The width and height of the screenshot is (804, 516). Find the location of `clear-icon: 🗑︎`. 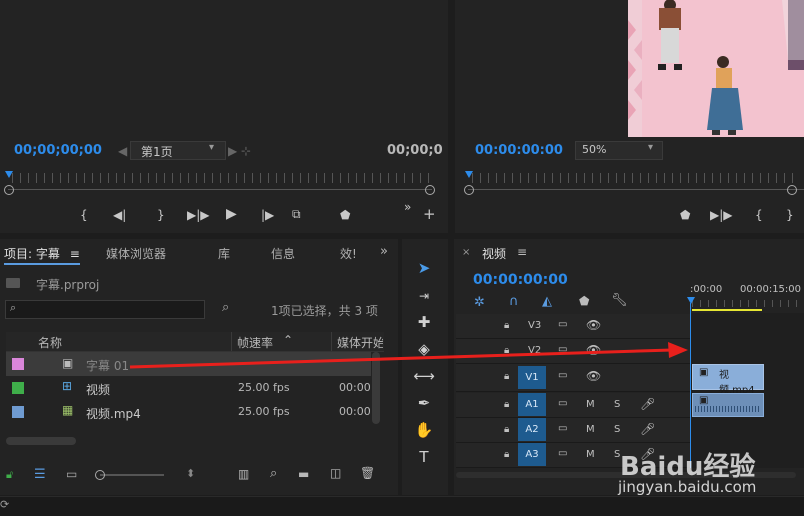

clear-icon: 🗑︎ is located at coordinates (367, 473).